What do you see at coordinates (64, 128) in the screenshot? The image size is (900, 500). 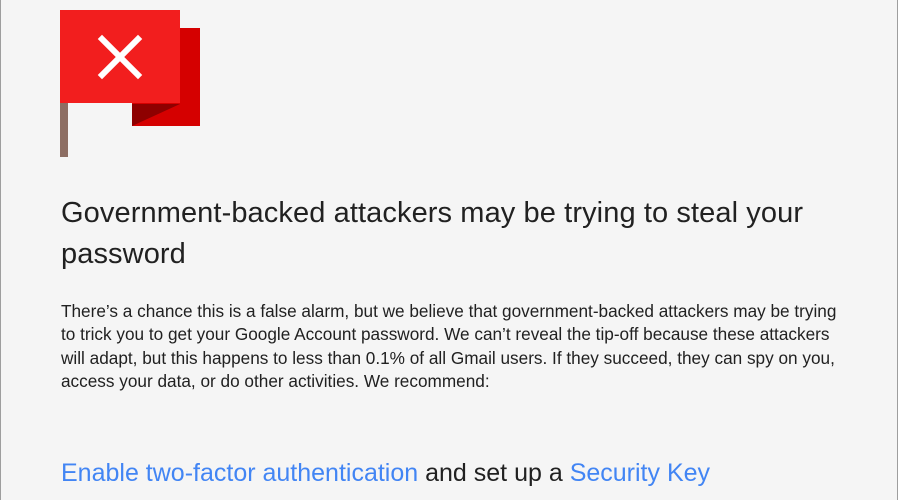 I see `flag-pole` at bounding box center [64, 128].